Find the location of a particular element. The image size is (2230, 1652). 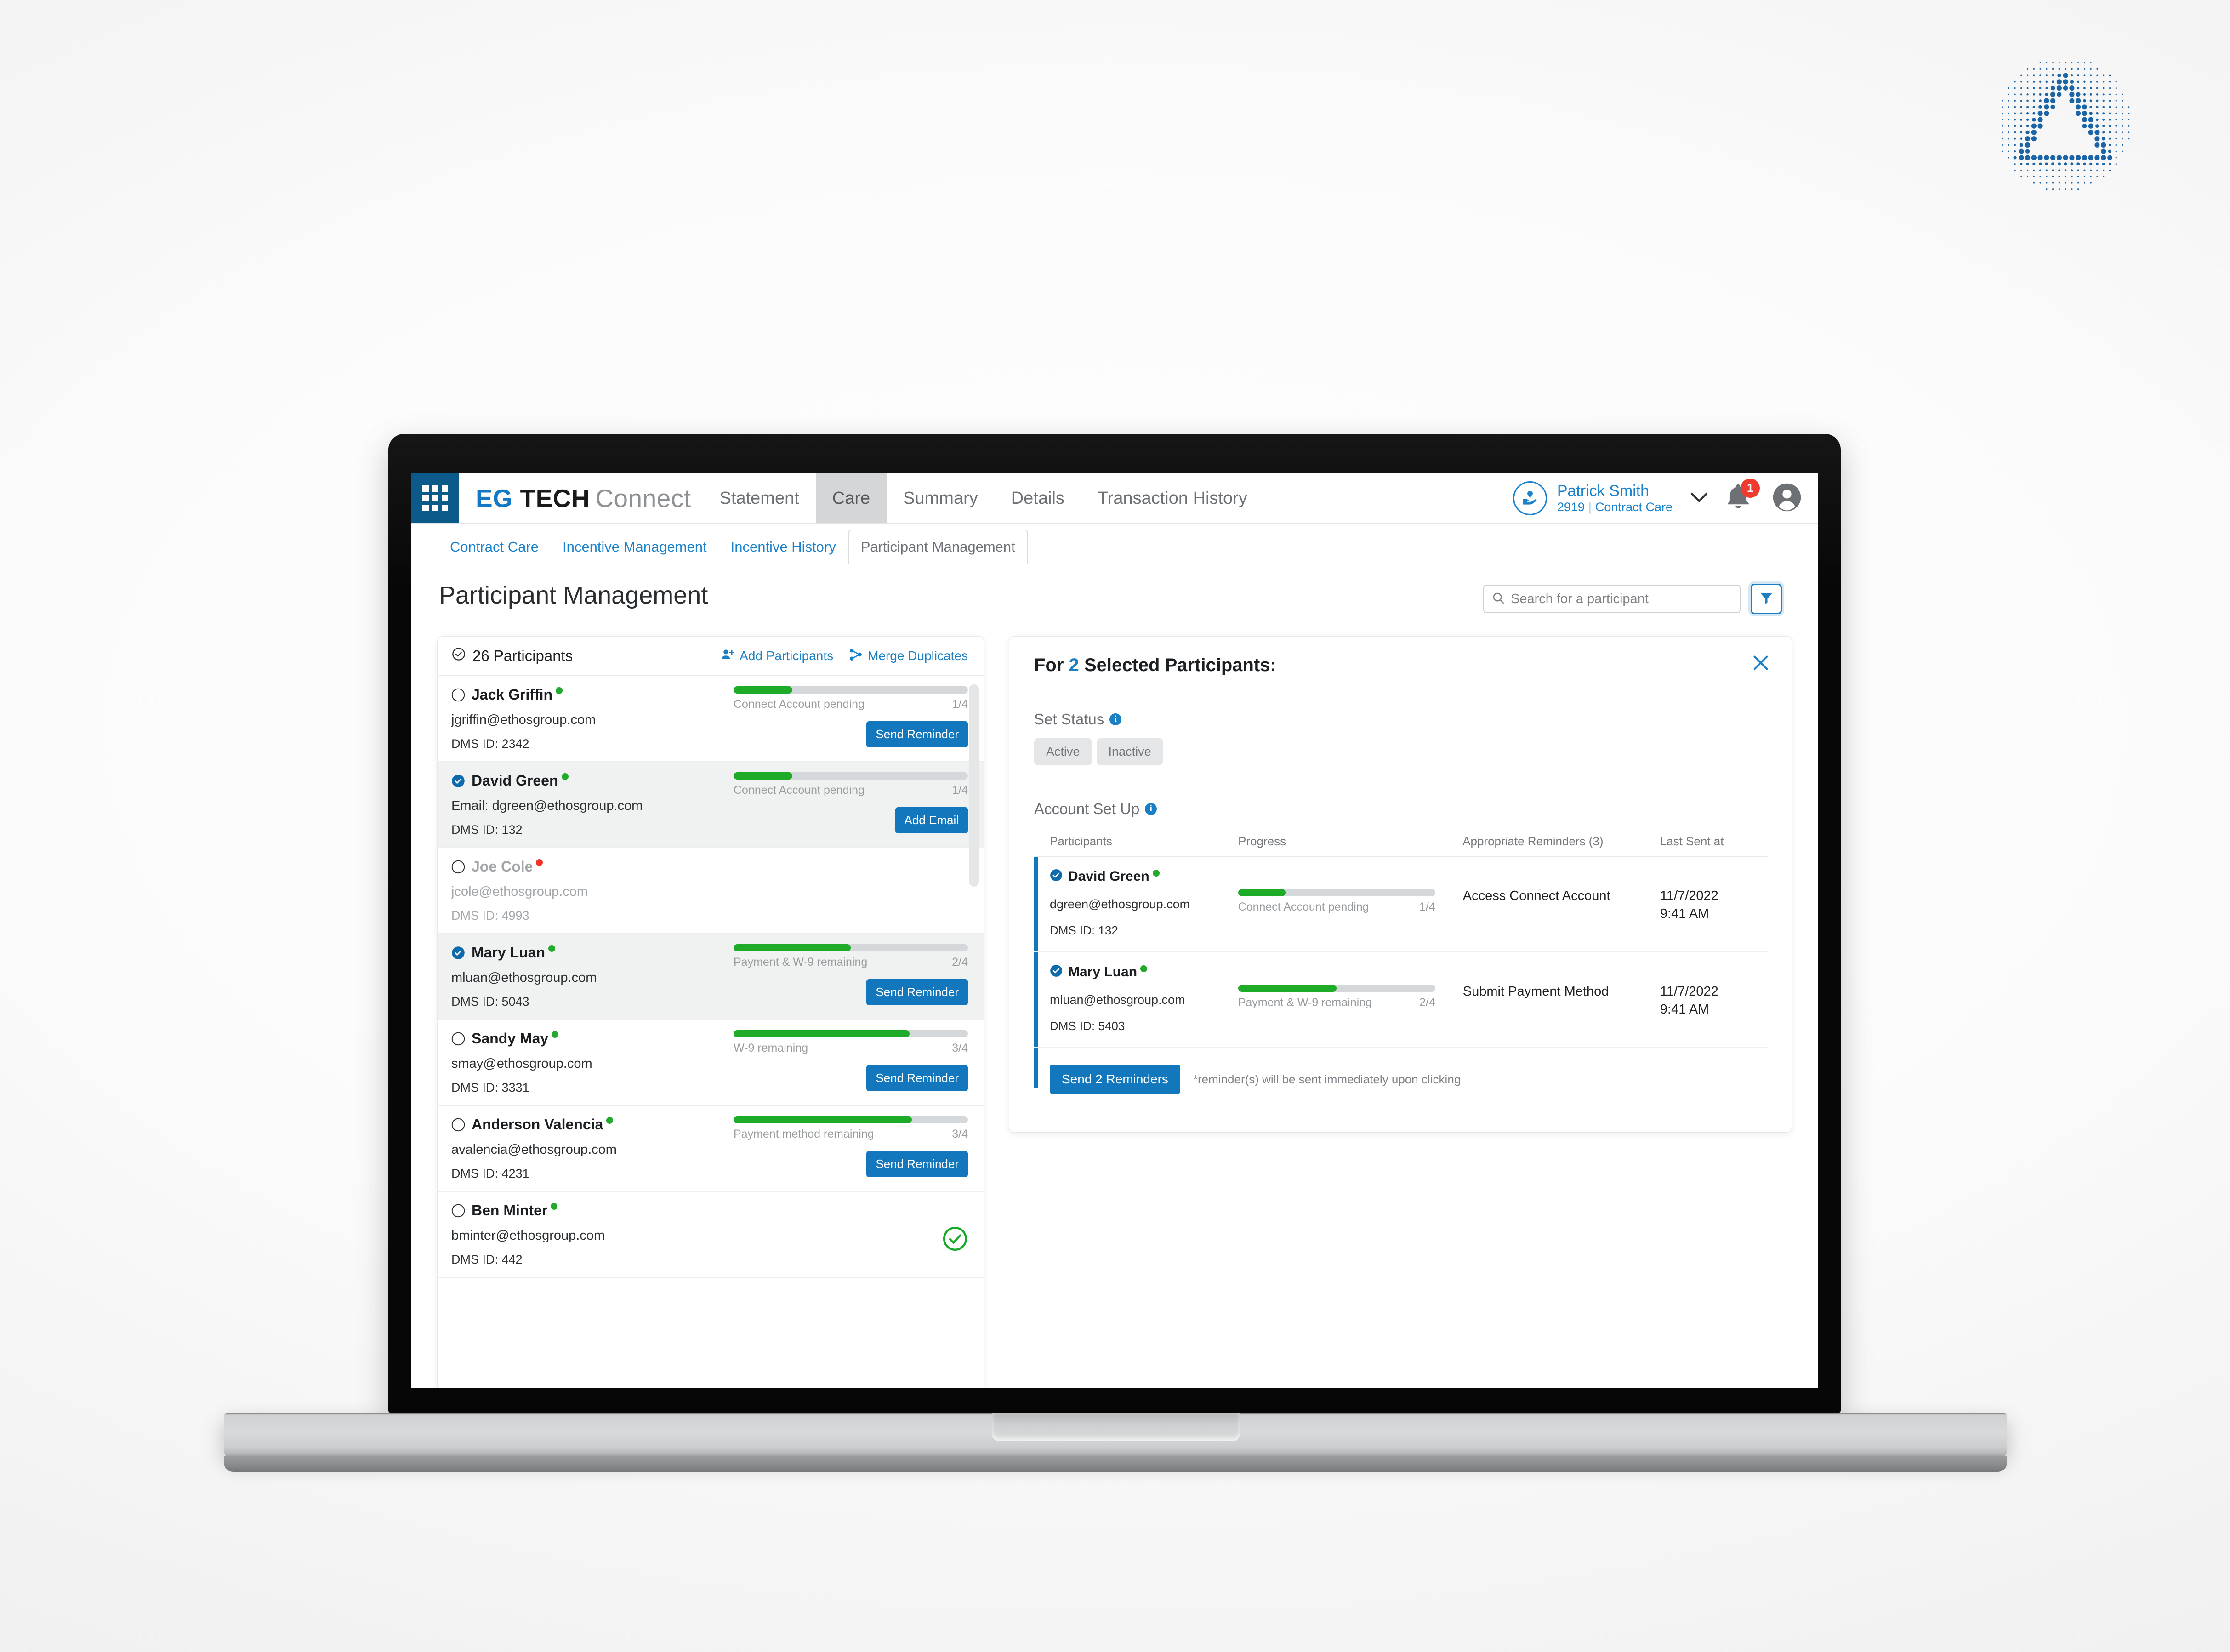

progress-label: Payment & W-9 remaining is located at coordinates (1305, 1002).